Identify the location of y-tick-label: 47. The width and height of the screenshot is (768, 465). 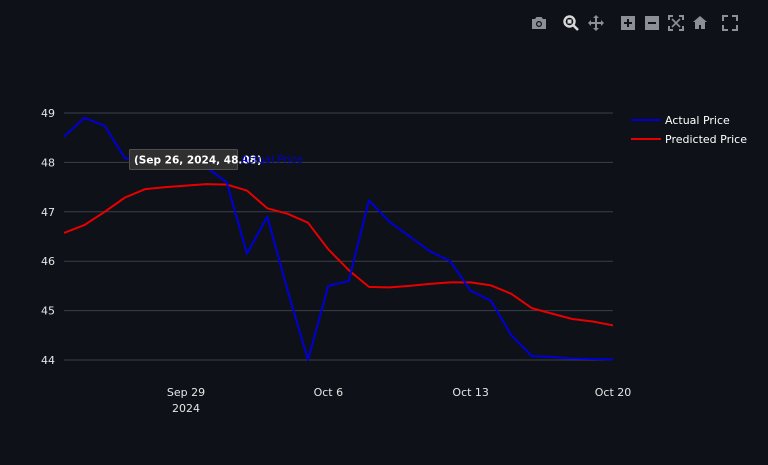
(48, 212).